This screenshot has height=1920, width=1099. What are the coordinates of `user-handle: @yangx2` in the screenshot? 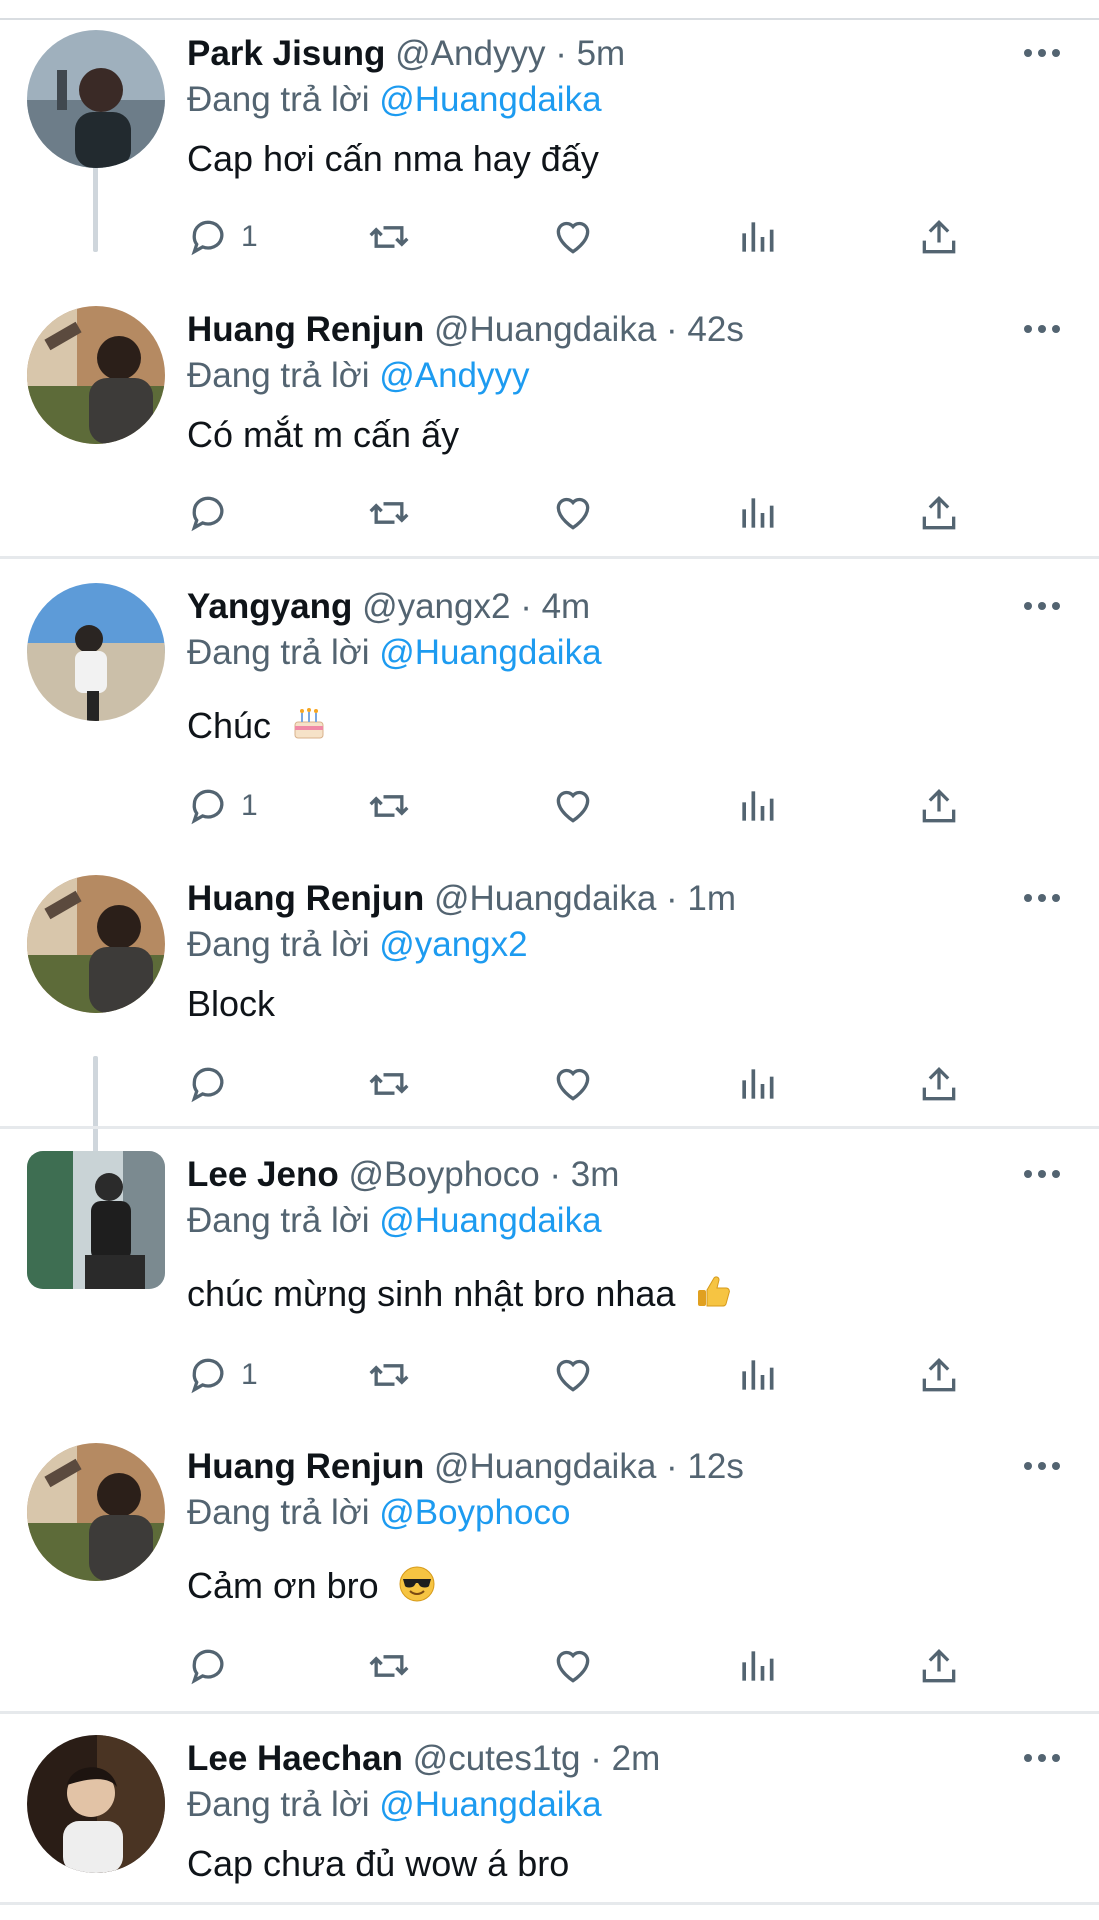 It's located at (436, 606).